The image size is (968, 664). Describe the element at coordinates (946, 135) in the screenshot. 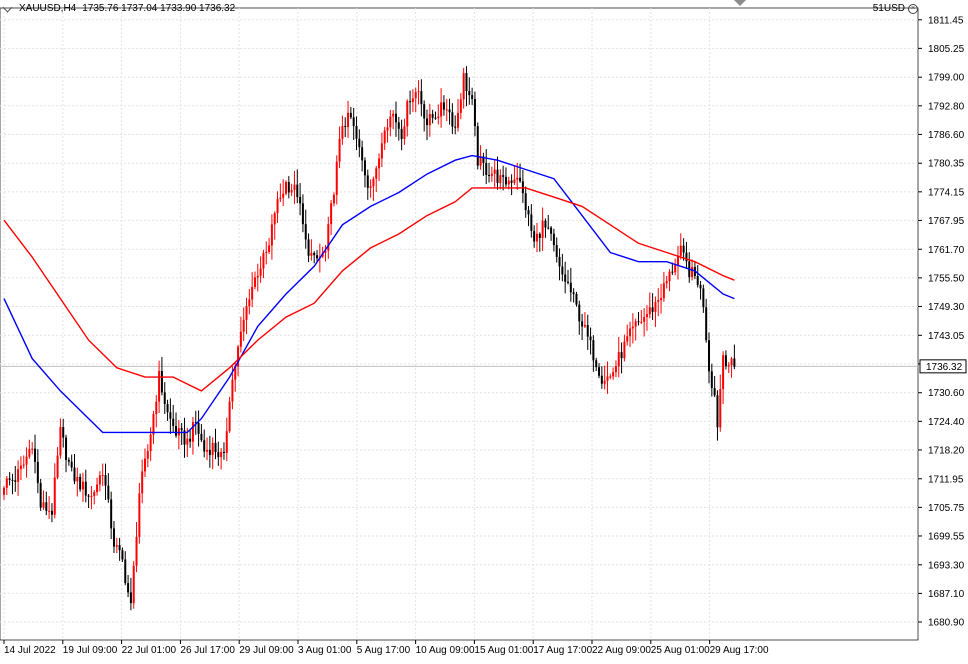

I see `y-tick-label: 1786.60` at that location.